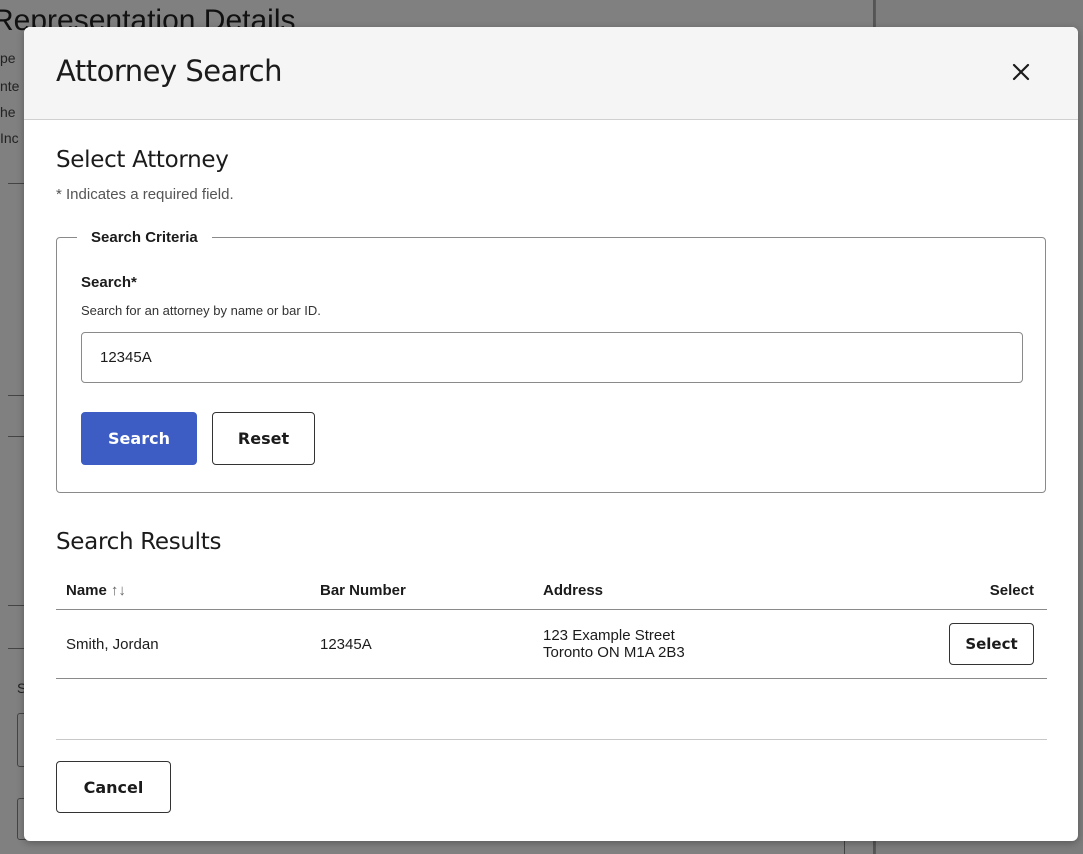  What do you see at coordinates (431, 590) in the screenshot?
I see `column-header-bar-number: Bar Number` at bounding box center [431, 590].